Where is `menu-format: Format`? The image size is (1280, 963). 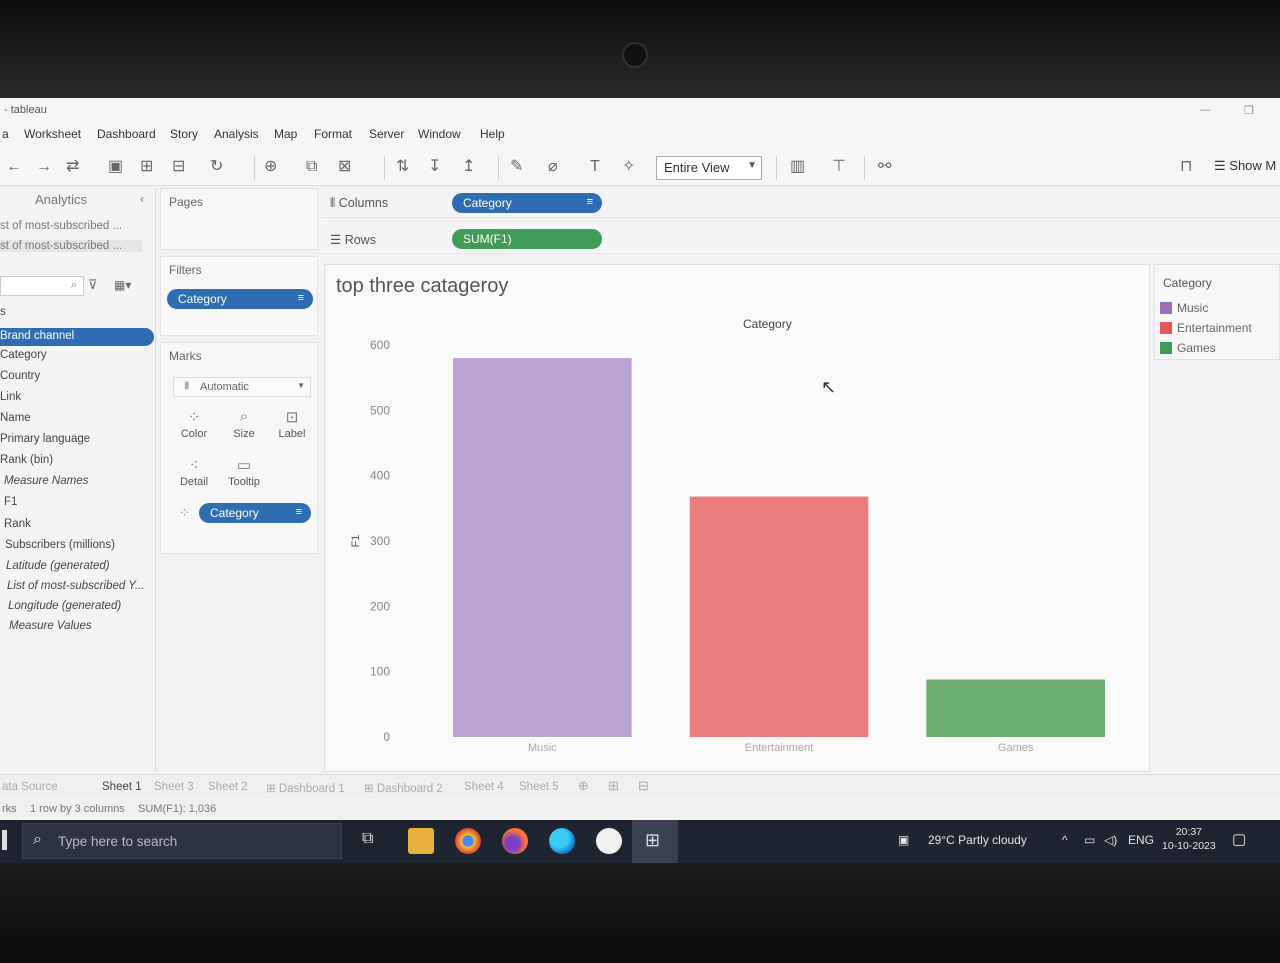 menu-format: Format is located at coordinates (333, 134).